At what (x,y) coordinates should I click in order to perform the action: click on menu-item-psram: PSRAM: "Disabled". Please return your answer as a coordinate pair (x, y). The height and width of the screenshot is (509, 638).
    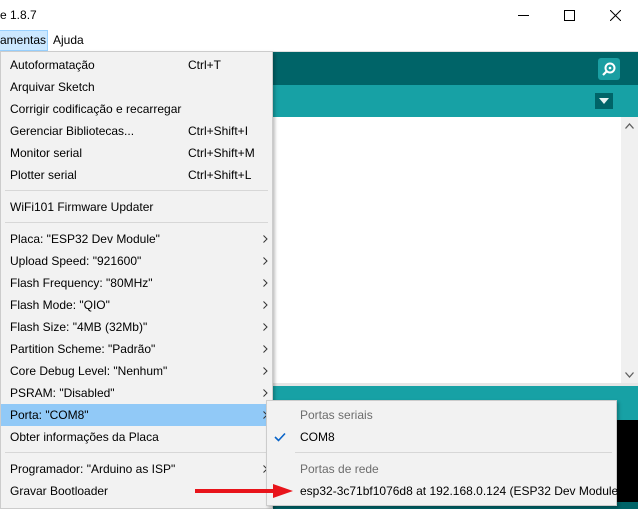
    Looking at the image, I should click on (136, 393).